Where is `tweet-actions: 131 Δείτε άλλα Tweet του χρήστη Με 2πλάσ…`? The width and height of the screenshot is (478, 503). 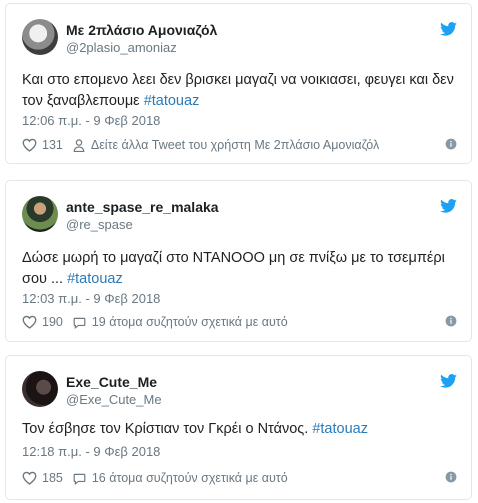 tweet-actions: 131 Δείτε άλλα Tweet του χρήστη Με 2πλάσ… is located at coordinates (239, 145).